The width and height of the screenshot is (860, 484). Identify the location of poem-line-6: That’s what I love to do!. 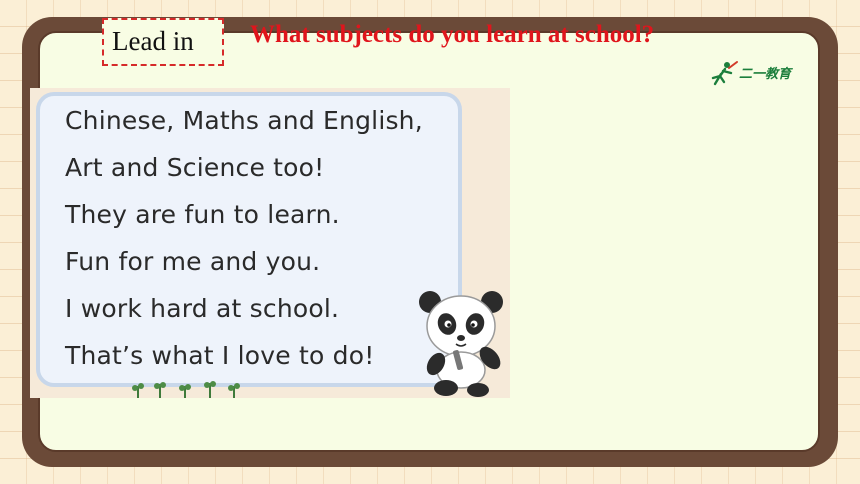
(220, 355).